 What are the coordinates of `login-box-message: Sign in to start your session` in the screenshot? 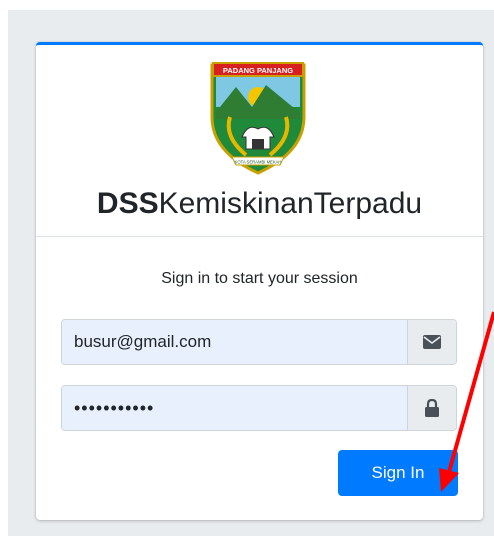 It's located at (259, 278).